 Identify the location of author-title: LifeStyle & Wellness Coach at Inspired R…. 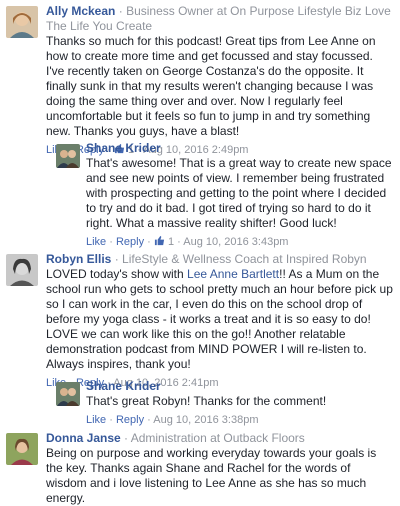
(244, 259).